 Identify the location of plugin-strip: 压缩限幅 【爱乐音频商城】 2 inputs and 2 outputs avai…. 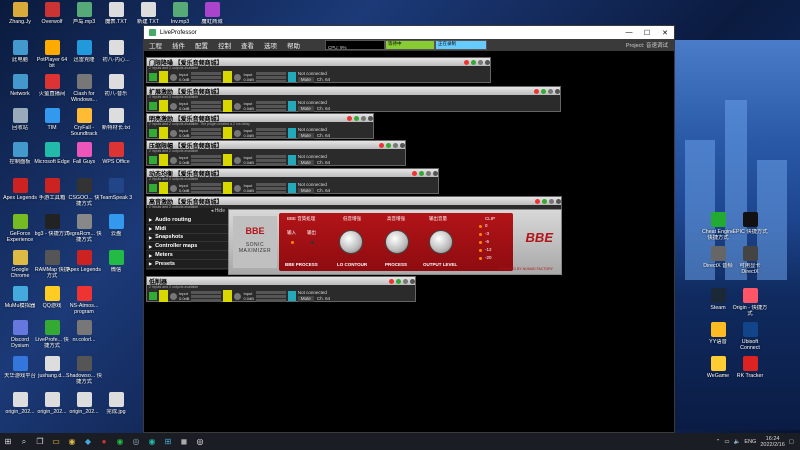
(276, 153).